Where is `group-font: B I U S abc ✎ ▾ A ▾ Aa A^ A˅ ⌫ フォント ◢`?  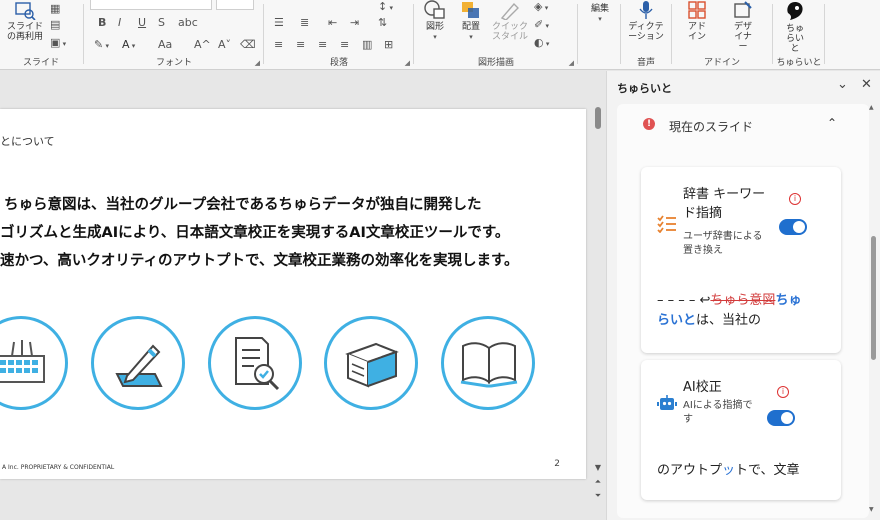
group-font: B I U S abc ✎ ▾ A ▾ Aa A^ A˅ ⌫ フォント ◢ is located at coordinates (174, 35).